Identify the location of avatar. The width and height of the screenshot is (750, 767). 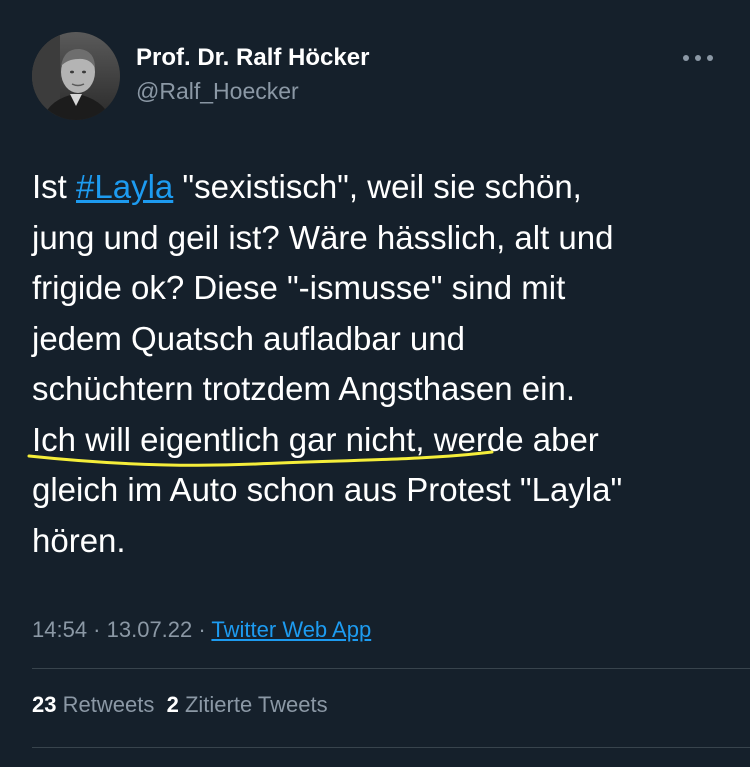
(76, 76).